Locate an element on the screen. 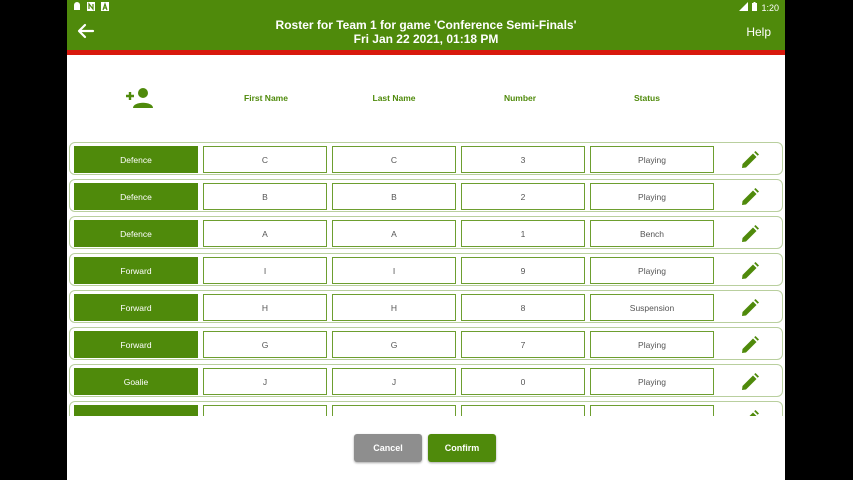  position-chip: Goalie is located at coordinates (136, 381).